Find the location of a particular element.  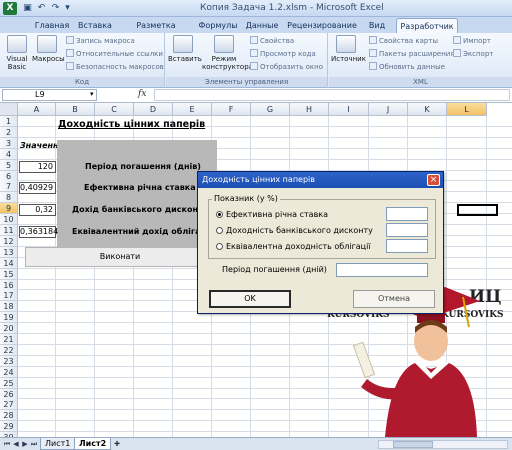

row-header-1: 1 is located at coordinates (9, 121).